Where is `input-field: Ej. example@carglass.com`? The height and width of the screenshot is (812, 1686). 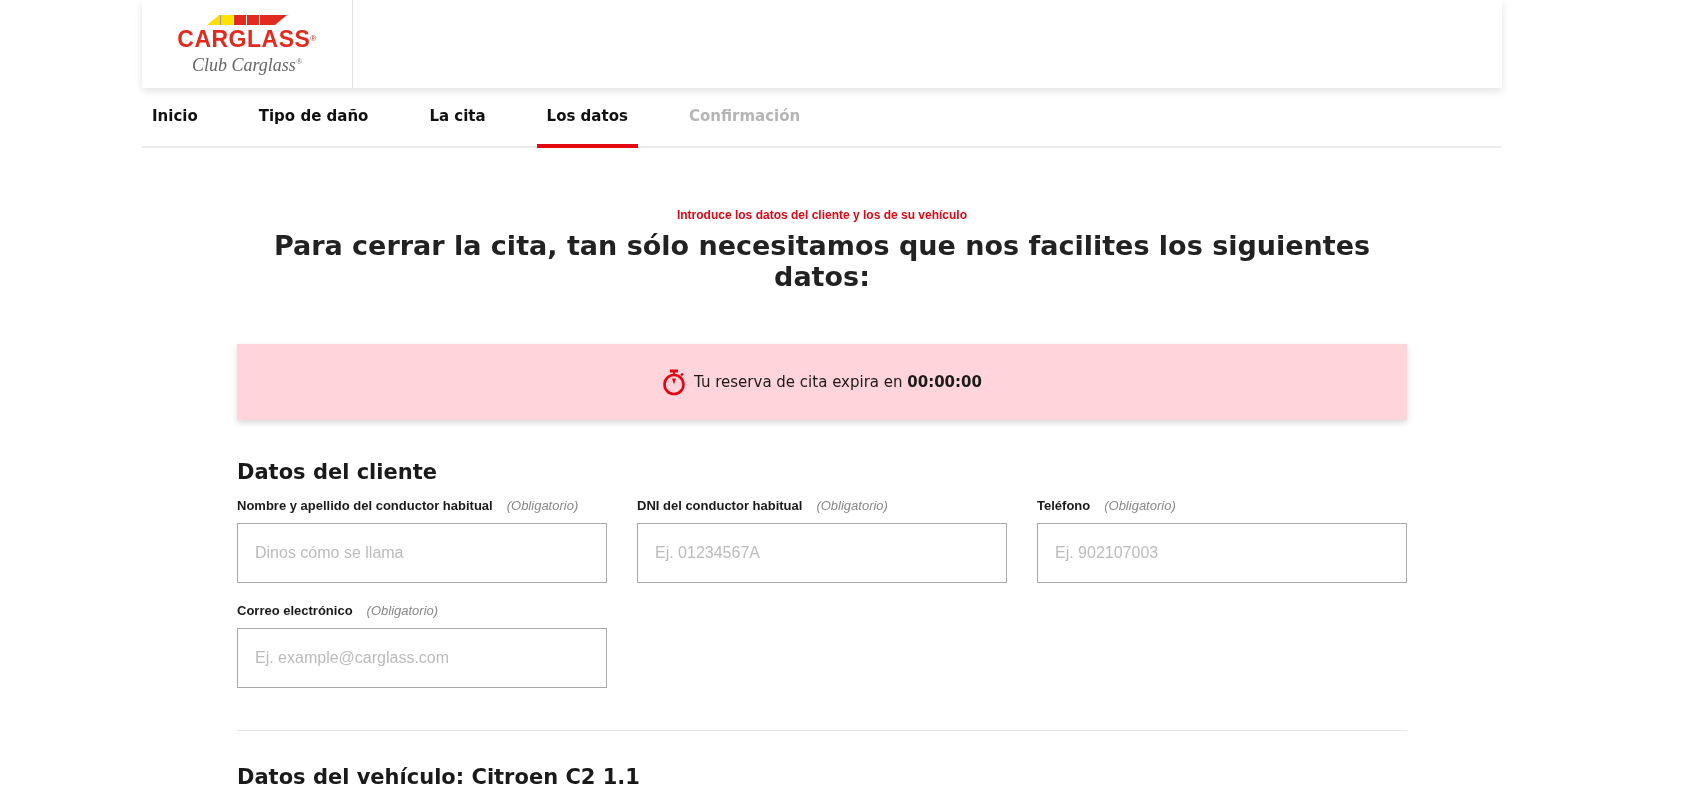
input-field: Ej. example@carglass.com is located at coordinates (422, 658).